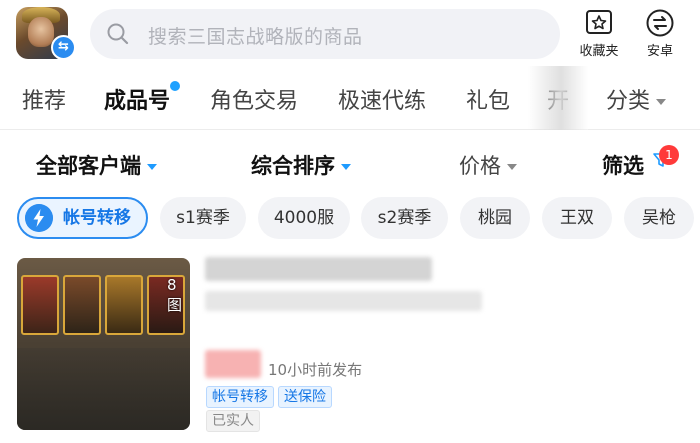 Image resolution: width=700 pixels, height=443 pixels. I want to click on category-tabs: 推荐 成品号 角色交易 极速代练 礼包 开 分类, so click(350, 98).